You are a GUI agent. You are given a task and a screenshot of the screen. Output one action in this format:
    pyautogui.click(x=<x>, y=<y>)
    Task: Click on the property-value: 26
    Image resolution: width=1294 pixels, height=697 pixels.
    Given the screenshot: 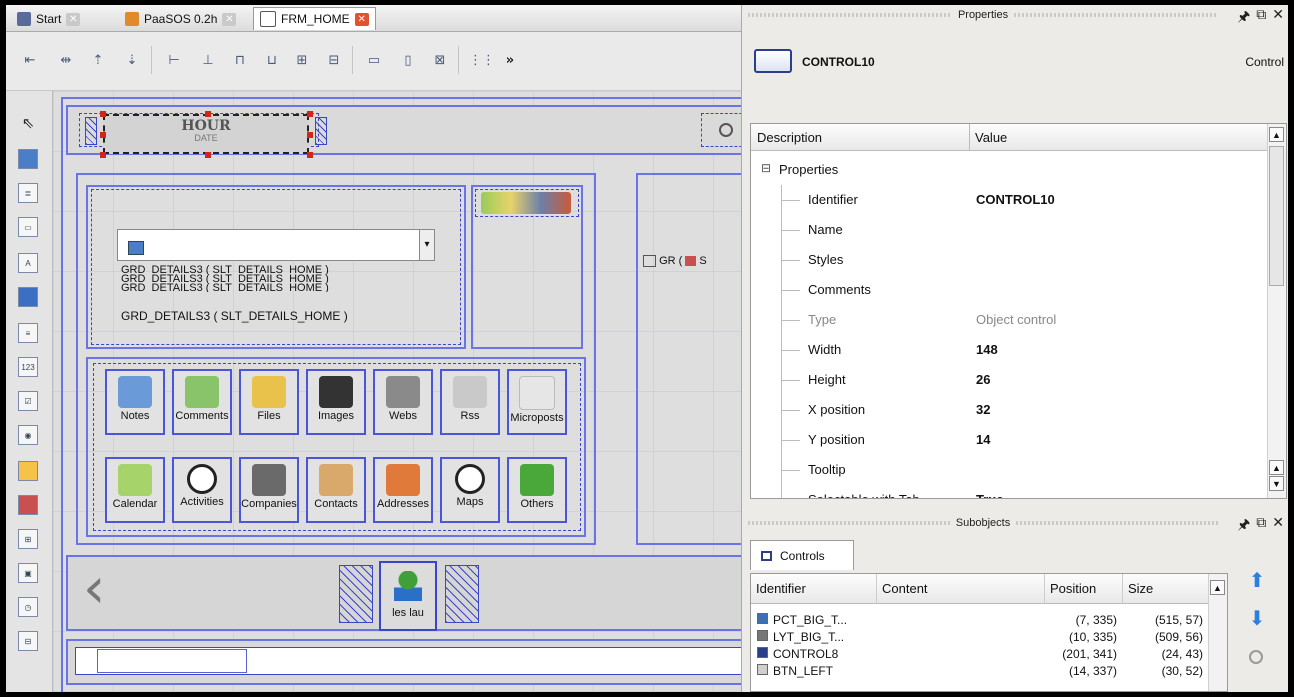 What is the action you would take?
    pyautogui.click(x=983, y=379)
    